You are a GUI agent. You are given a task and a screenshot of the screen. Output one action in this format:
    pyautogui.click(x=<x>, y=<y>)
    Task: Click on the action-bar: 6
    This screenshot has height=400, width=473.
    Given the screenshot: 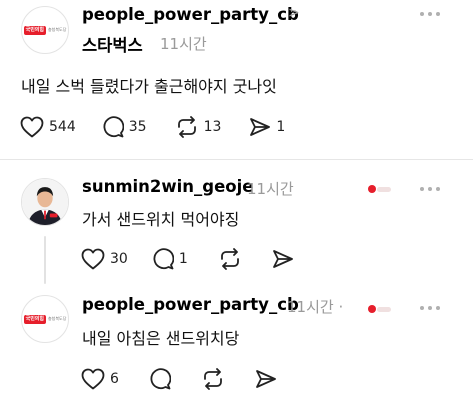 What is the action you would take?
    pyautogui.click(x=179, y=379)
    